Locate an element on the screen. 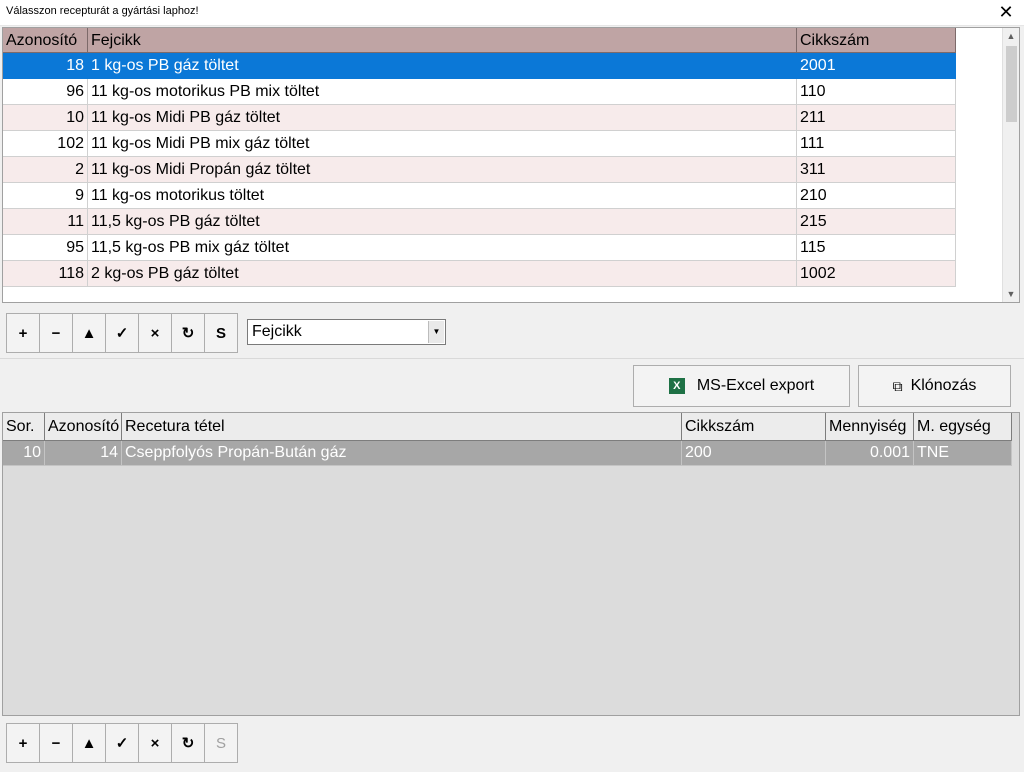 This screenshot has width=1024, height=772. chevron-down-icon: ▼ is located at coordinates (436, 332).